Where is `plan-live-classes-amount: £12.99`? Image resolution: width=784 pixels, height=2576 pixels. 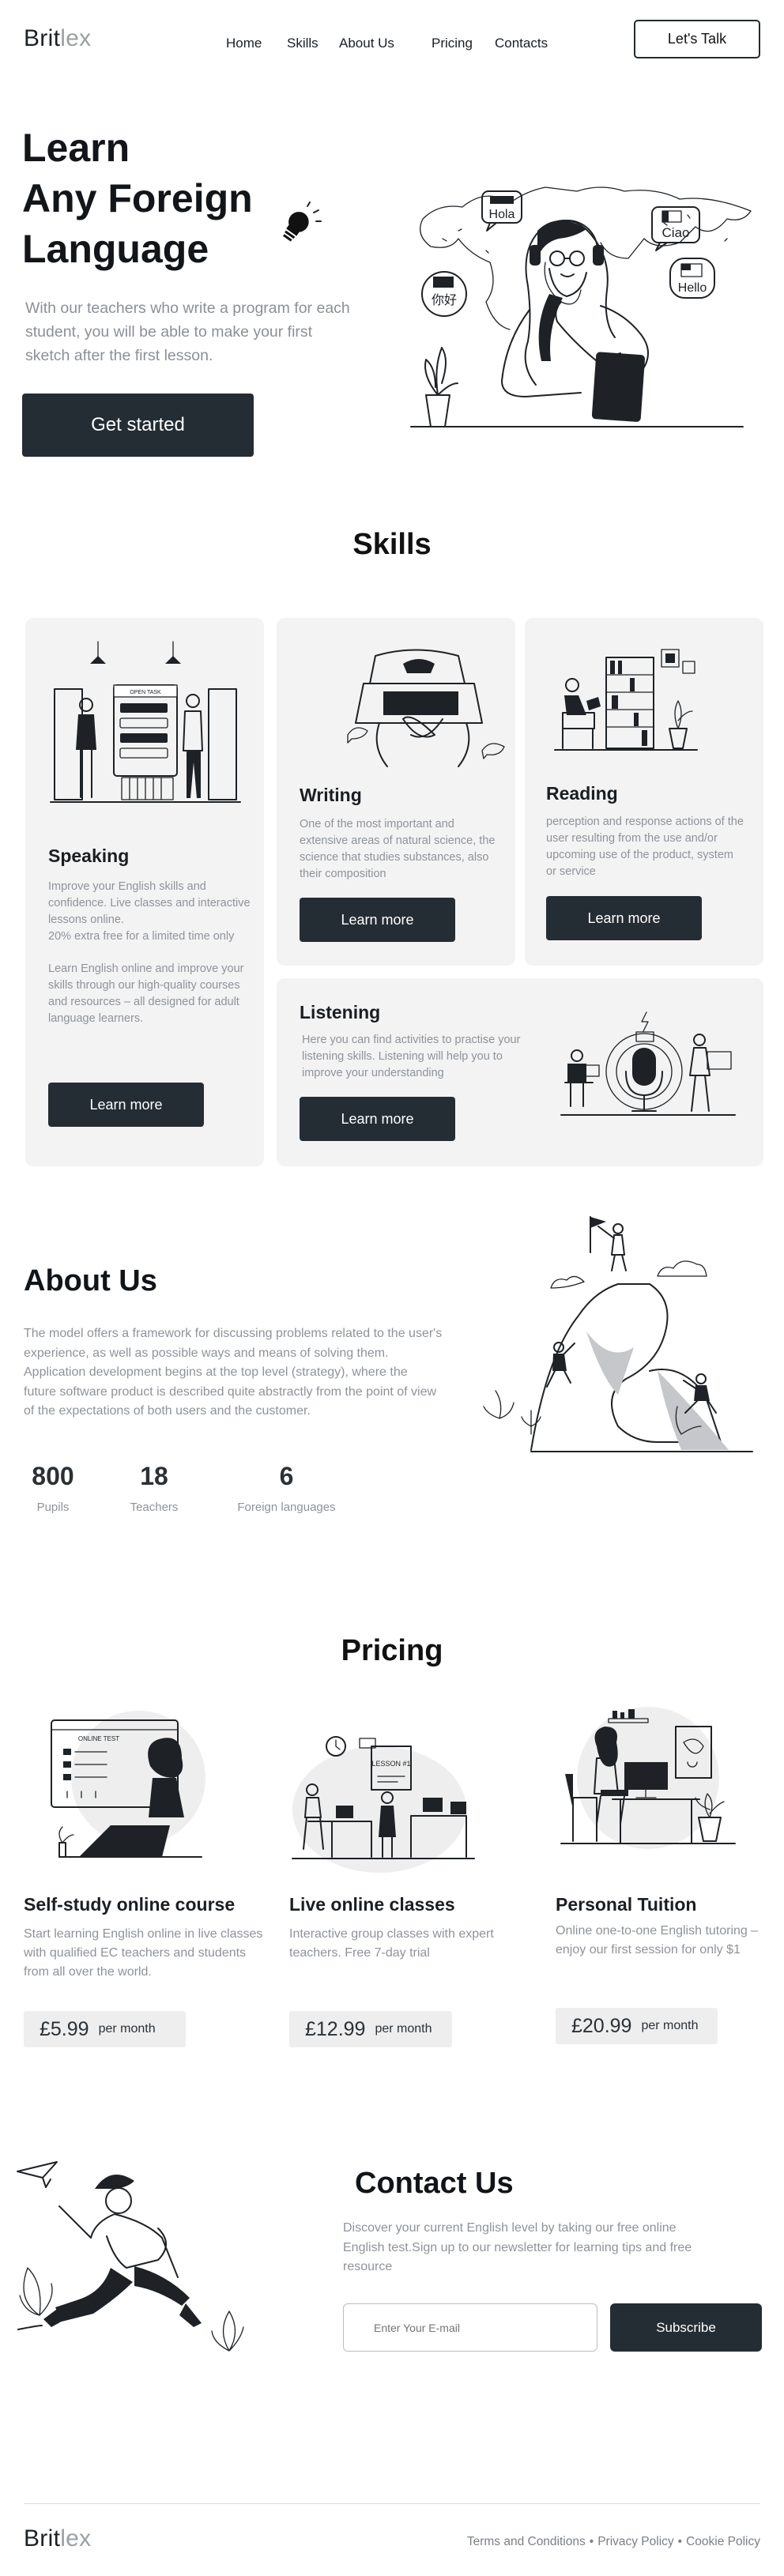
plan-live-classes-amount: £12.99 is located at coordinates (335, 2028).